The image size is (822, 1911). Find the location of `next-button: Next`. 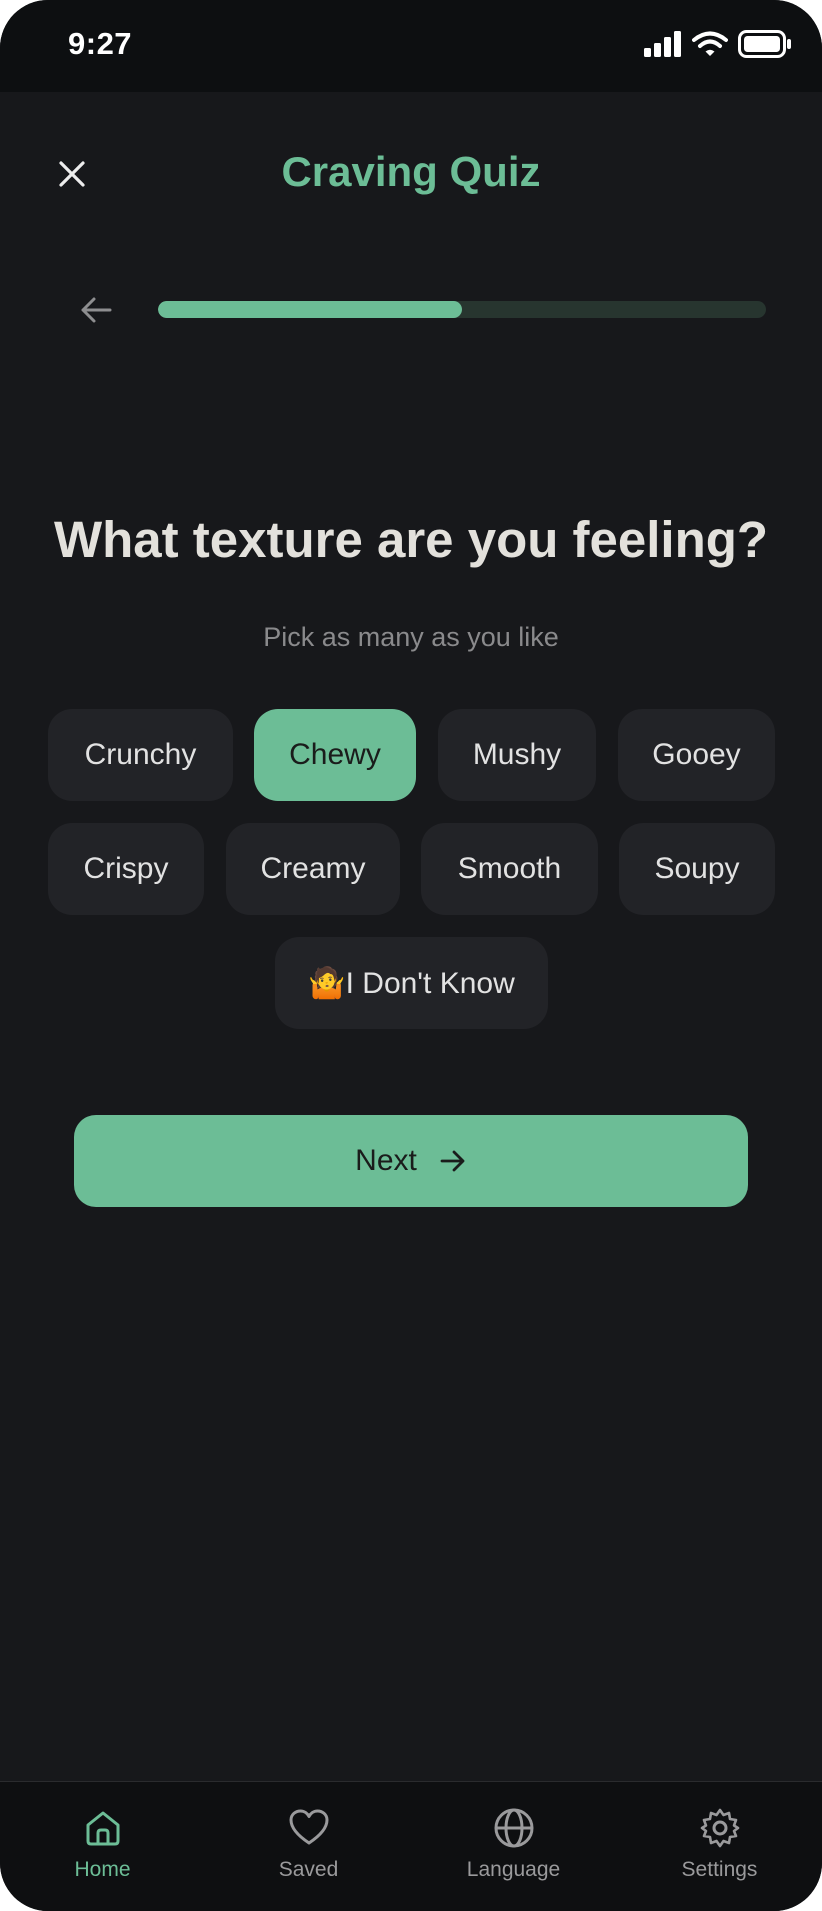

next-button: Next is located at coordinates (411, 1161).